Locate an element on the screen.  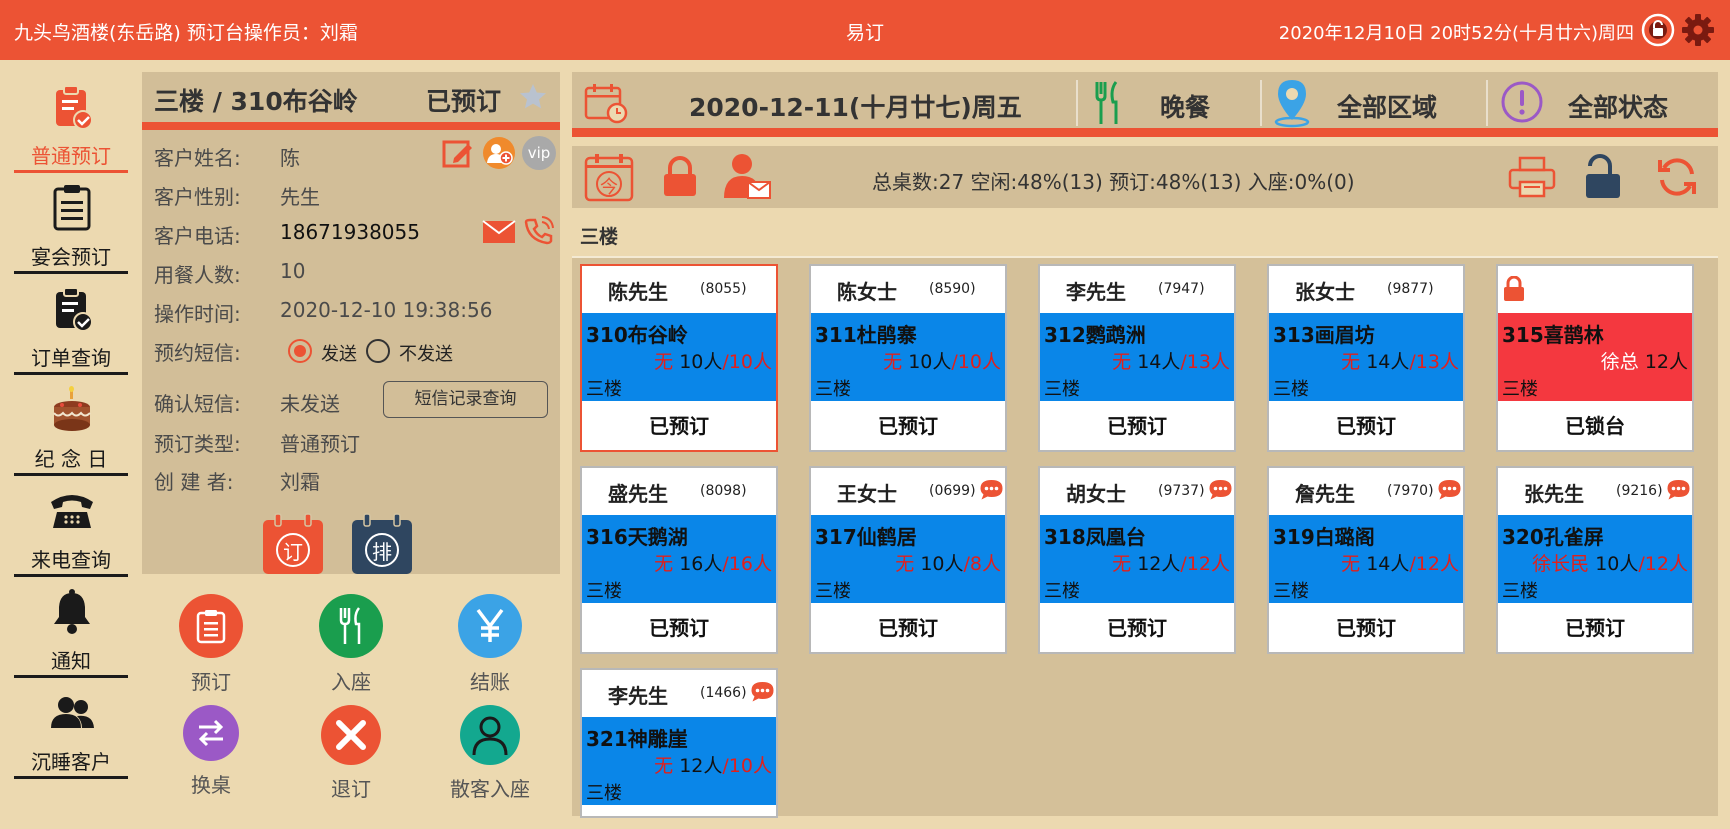
action-label: 结账 is located at coordinates (490, 682).